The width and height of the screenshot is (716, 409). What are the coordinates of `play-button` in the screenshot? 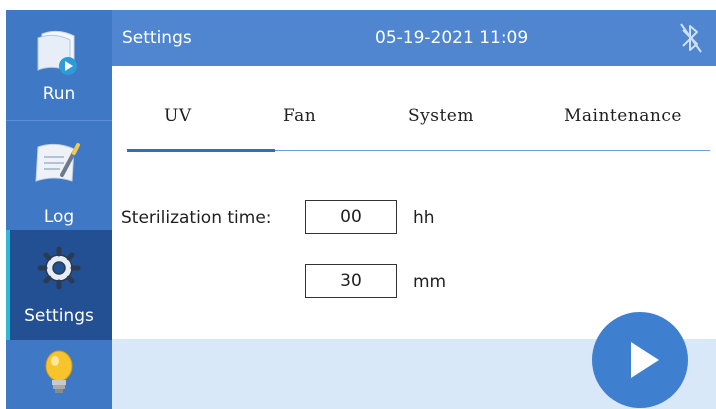 It's located at (640, 360).